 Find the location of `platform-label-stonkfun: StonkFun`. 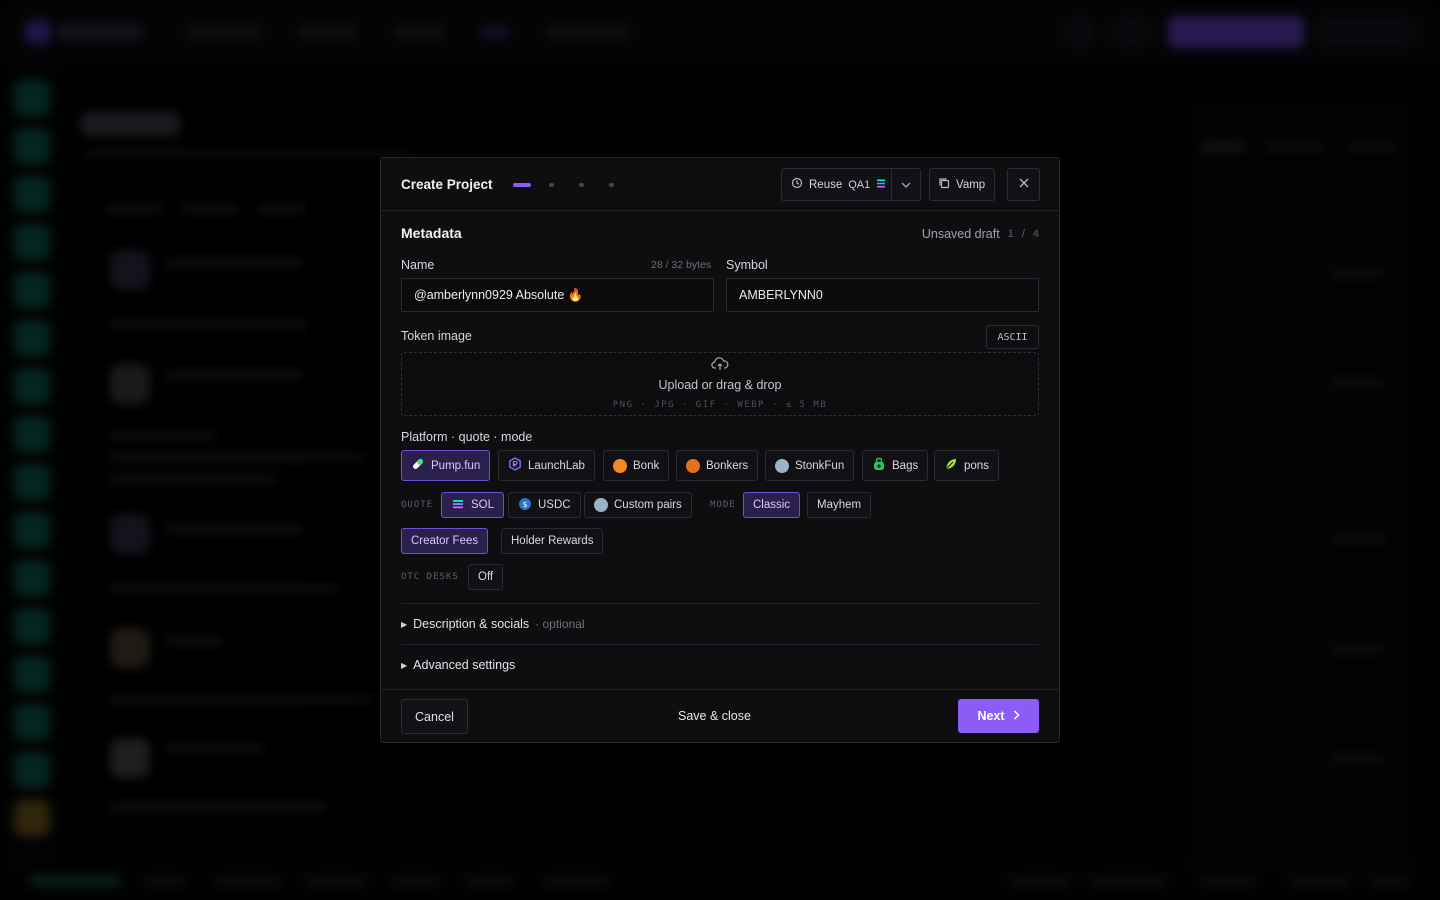

platform-label-stonkfun: StonkFun is located at coordinates (820, 465).